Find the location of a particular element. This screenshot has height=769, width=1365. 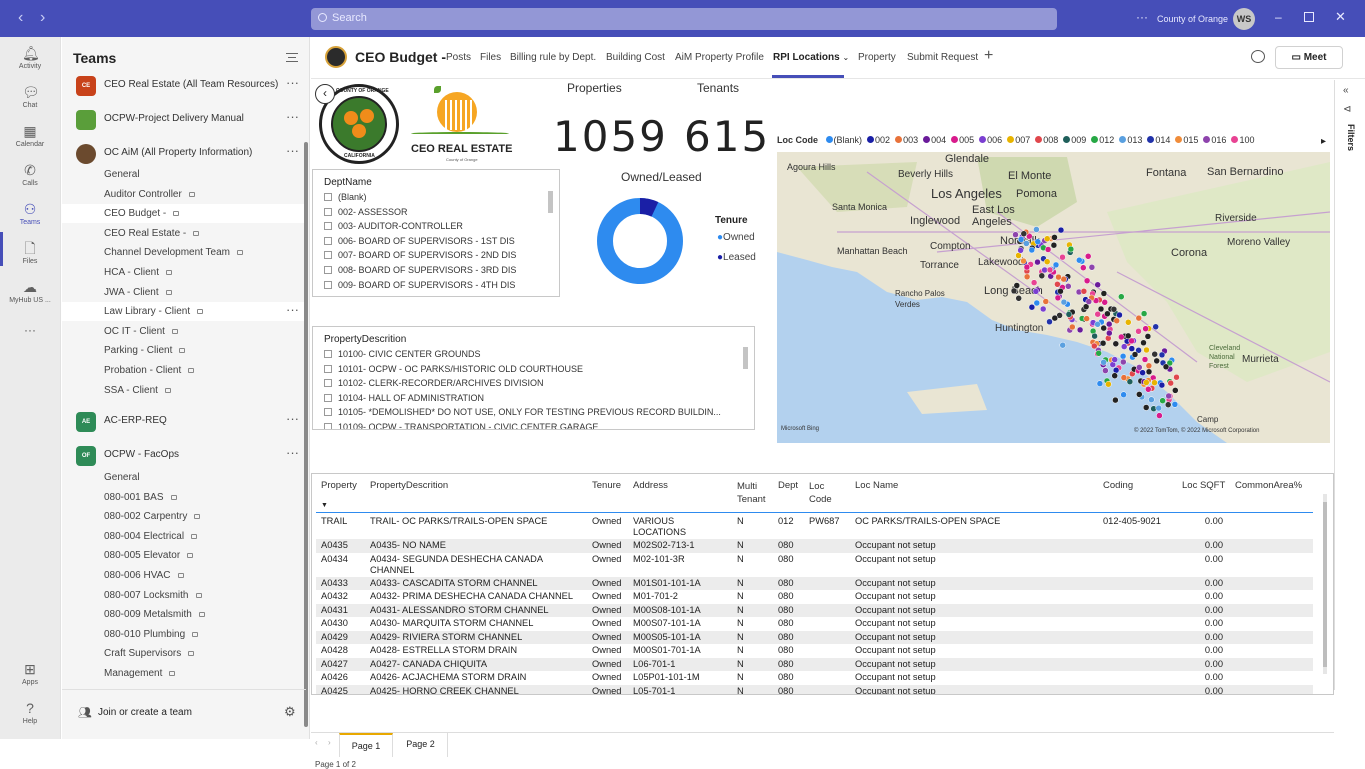

avatar: WS is located at coordinates (1244, 19).